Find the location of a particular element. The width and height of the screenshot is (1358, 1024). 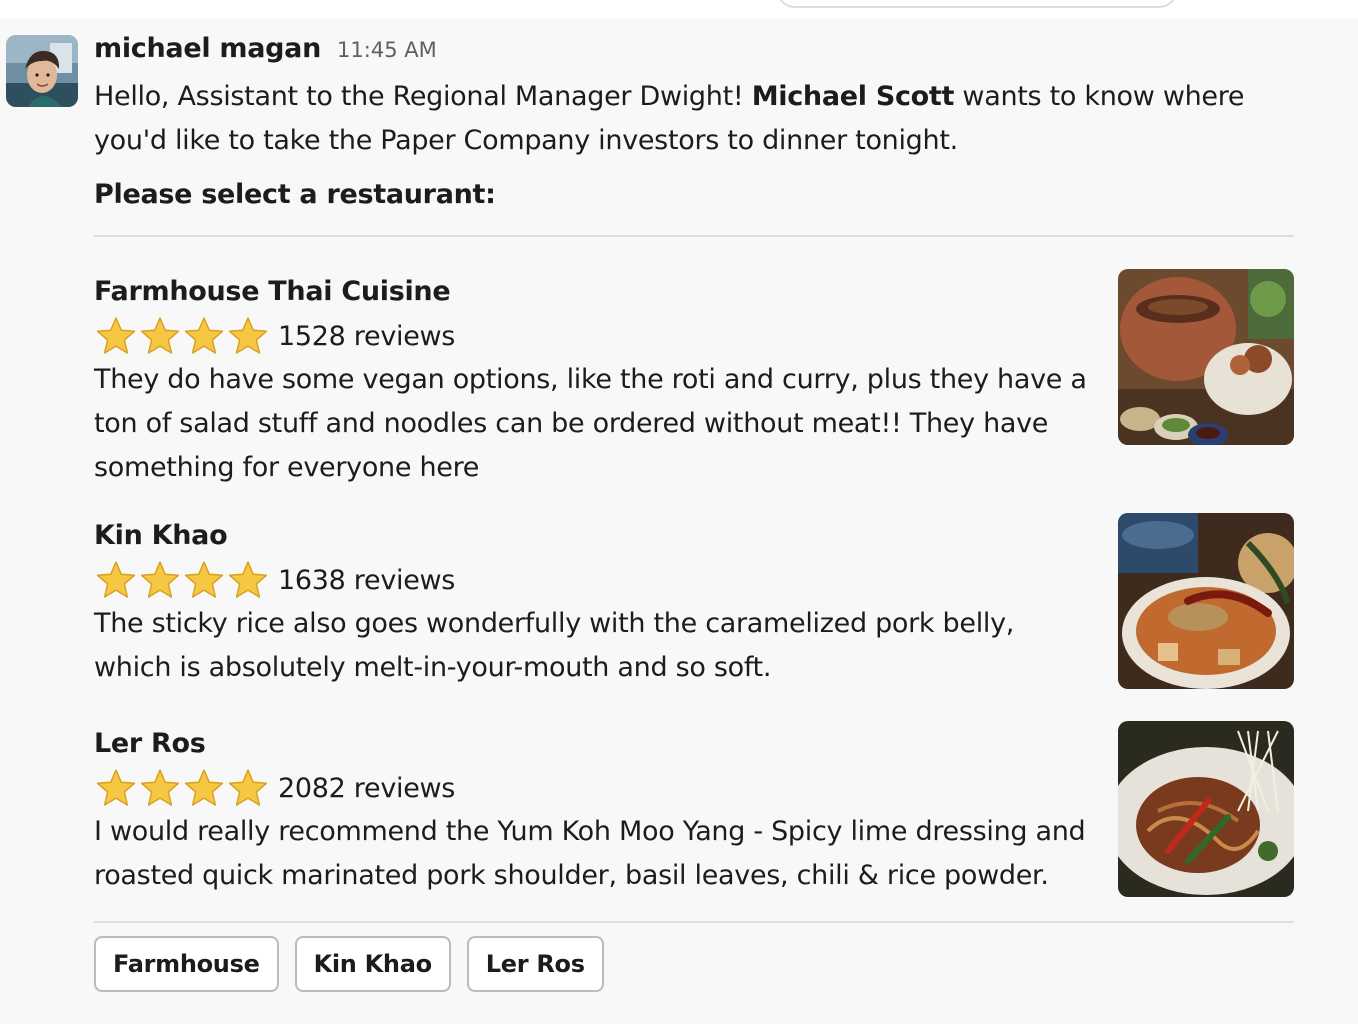

author-name: michael magan is located at coordinates (207, 48).